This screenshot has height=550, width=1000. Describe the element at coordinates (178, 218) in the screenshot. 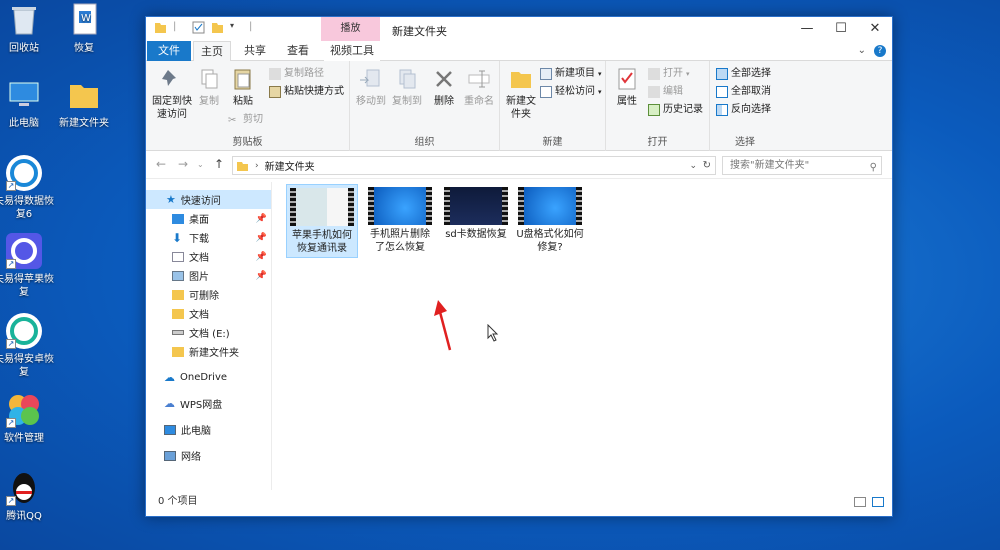

I see `desktop-icon` at that location.